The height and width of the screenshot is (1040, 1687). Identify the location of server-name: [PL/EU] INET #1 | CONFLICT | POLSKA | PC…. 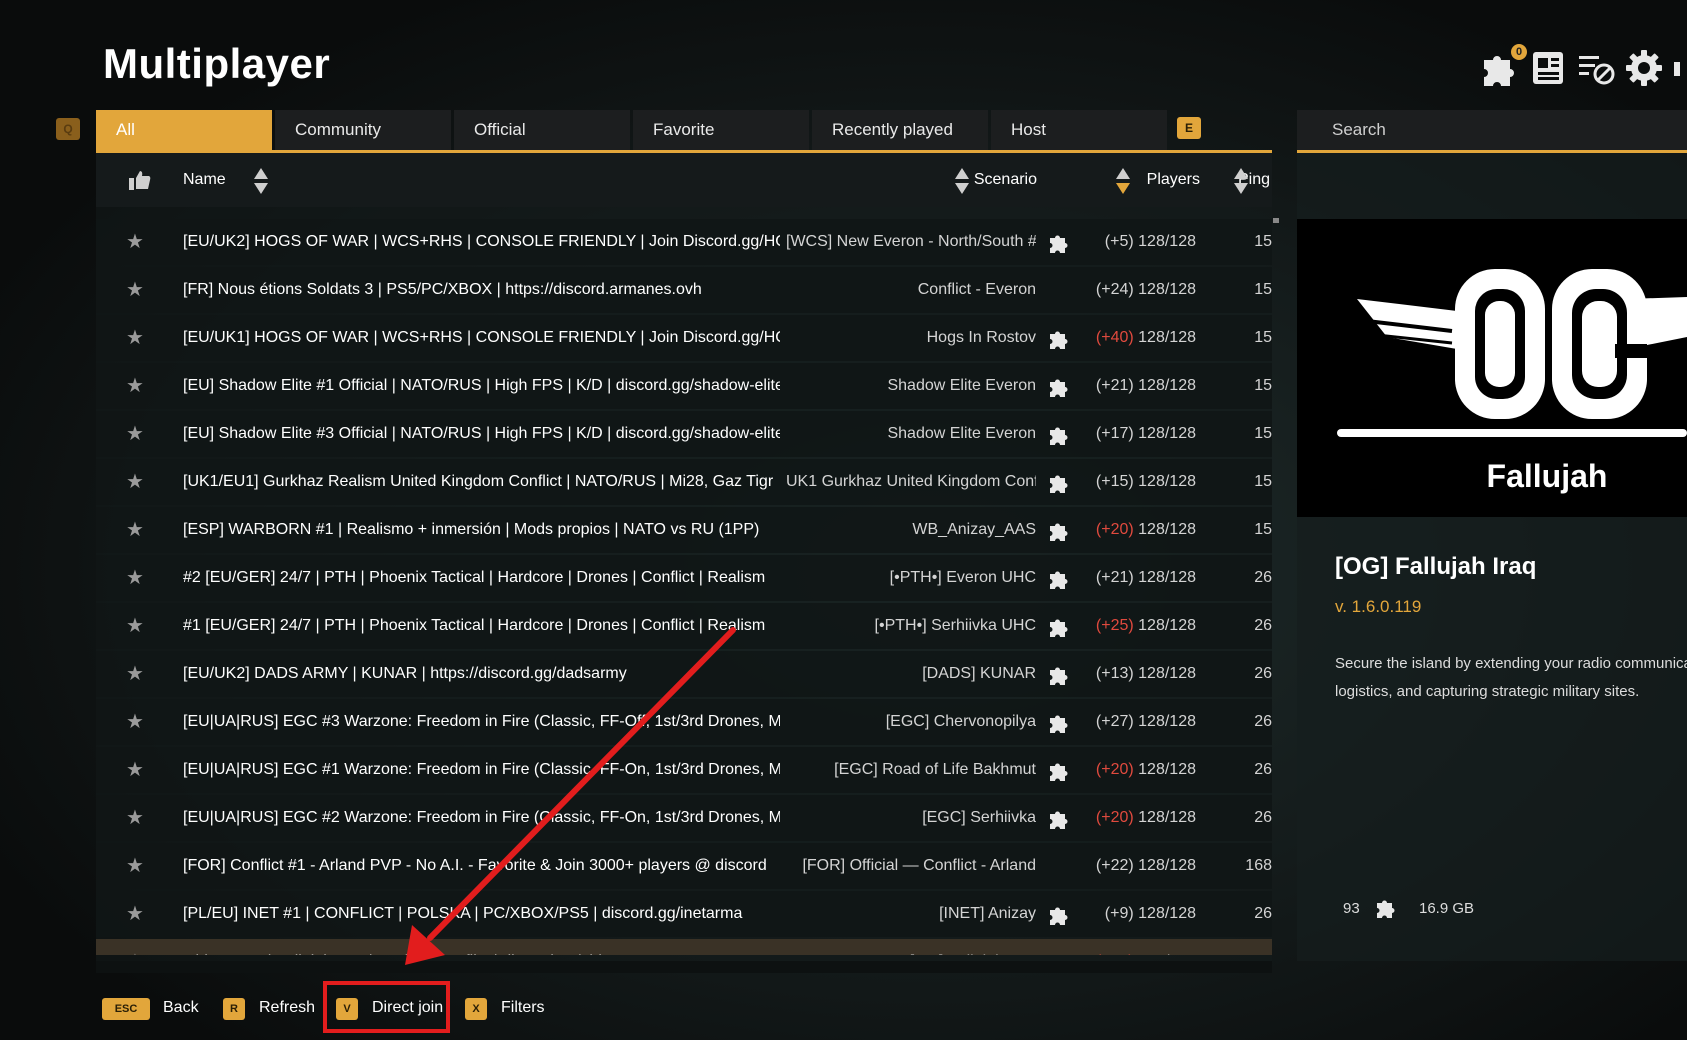
(463, 913).